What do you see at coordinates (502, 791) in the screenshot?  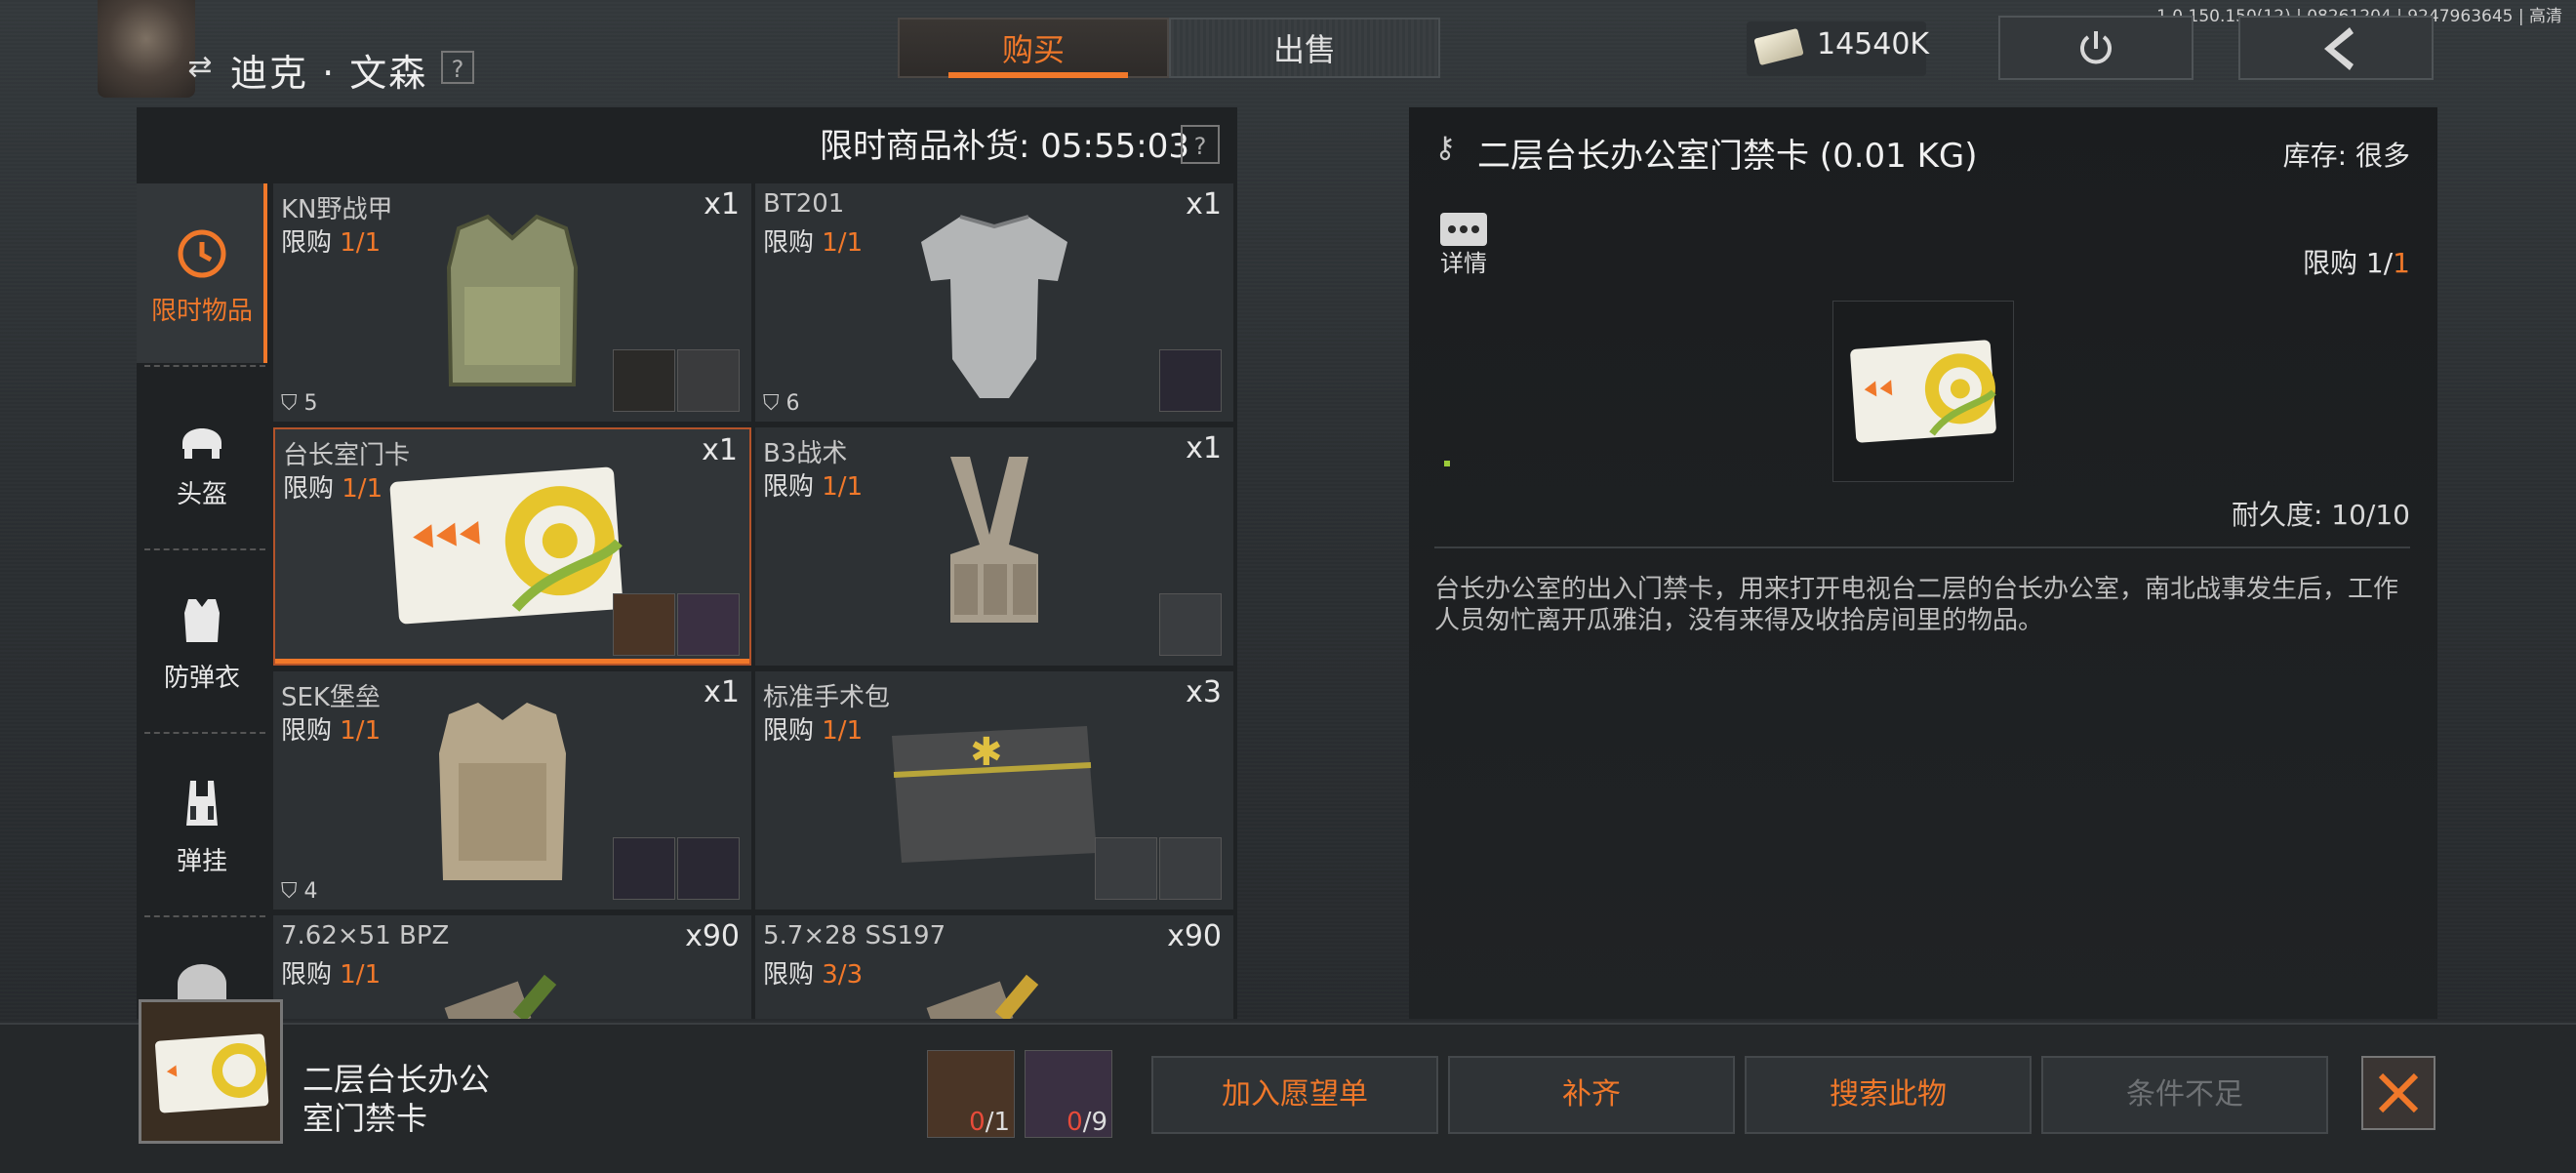 I see `sek-vest-image` at bounding box center [502, 791].